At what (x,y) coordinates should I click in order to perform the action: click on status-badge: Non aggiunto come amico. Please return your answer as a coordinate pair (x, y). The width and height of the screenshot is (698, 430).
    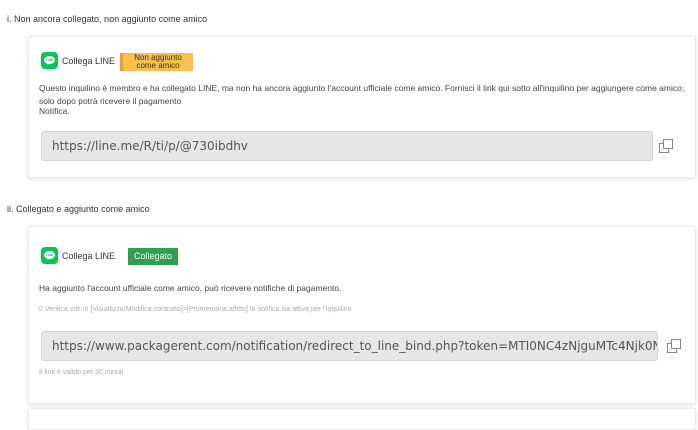
    Looking at the image, I should click on (156, 62).